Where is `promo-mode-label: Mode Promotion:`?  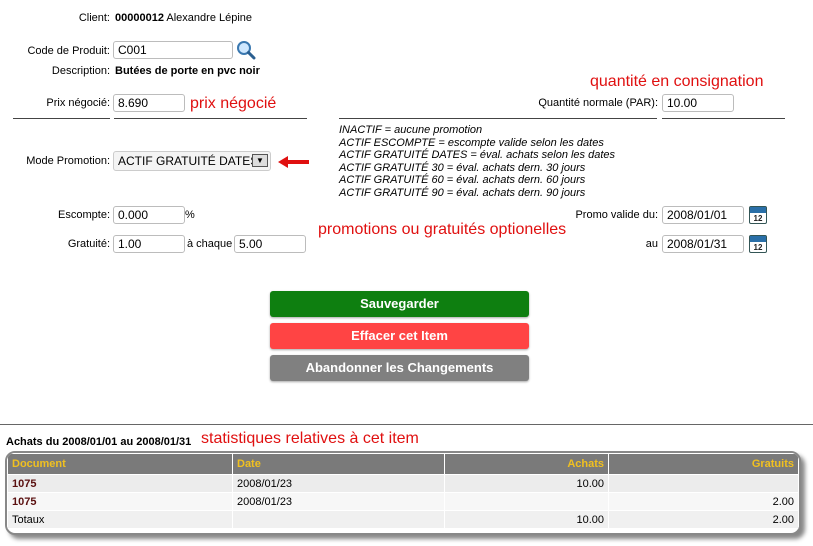
promo-mode-label: Mode Promotion: is located at coordinates (68, 161).